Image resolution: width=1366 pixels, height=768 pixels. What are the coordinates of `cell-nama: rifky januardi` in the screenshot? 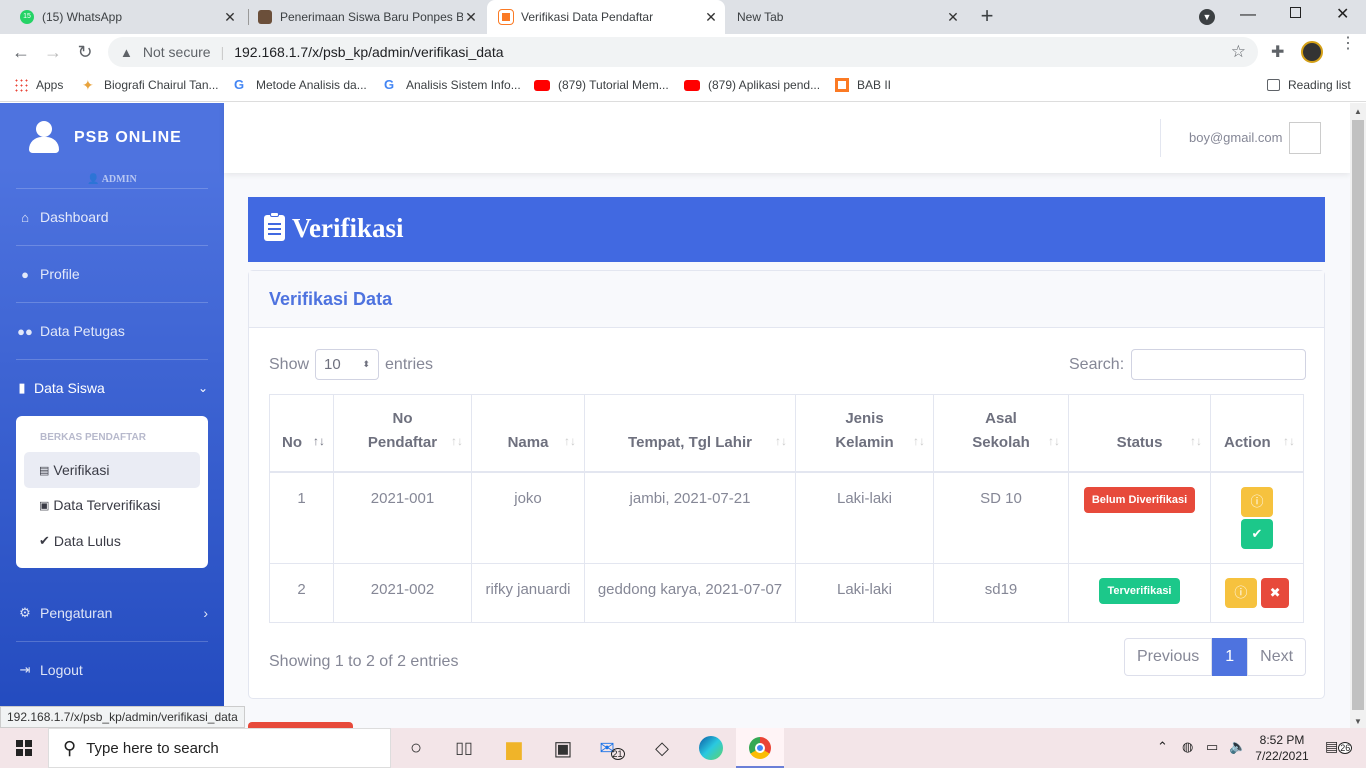 It's located at (528, 593).